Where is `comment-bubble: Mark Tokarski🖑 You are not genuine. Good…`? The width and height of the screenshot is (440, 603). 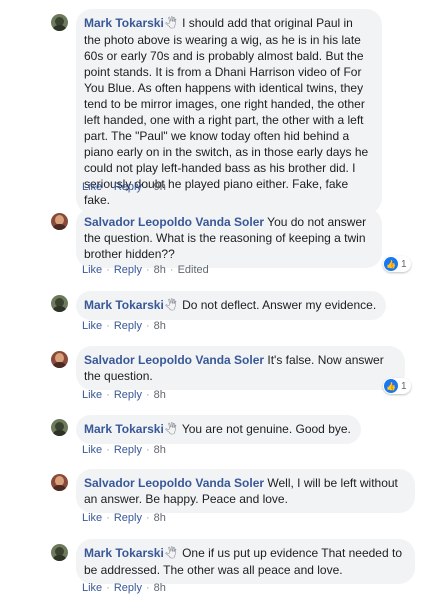
comment-bubble: Mark Tokarski🖑 You are not genuine. Good… is located at coordinates (218, 429).